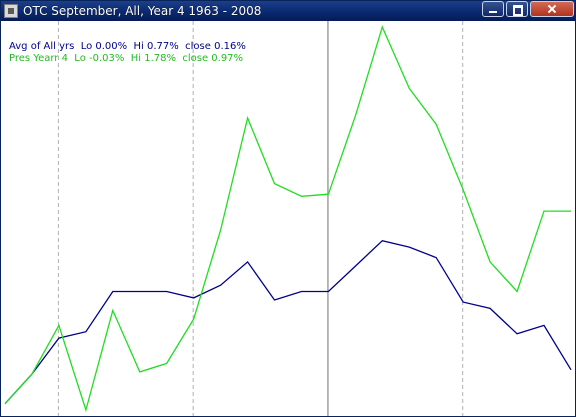 The width and height of the screenshot is (576, 417). What do you see at coordinates (42, 46) in the screenshot?
I see `legend-avg-label: Avg of All yrs` at bounding box center [42, 46].